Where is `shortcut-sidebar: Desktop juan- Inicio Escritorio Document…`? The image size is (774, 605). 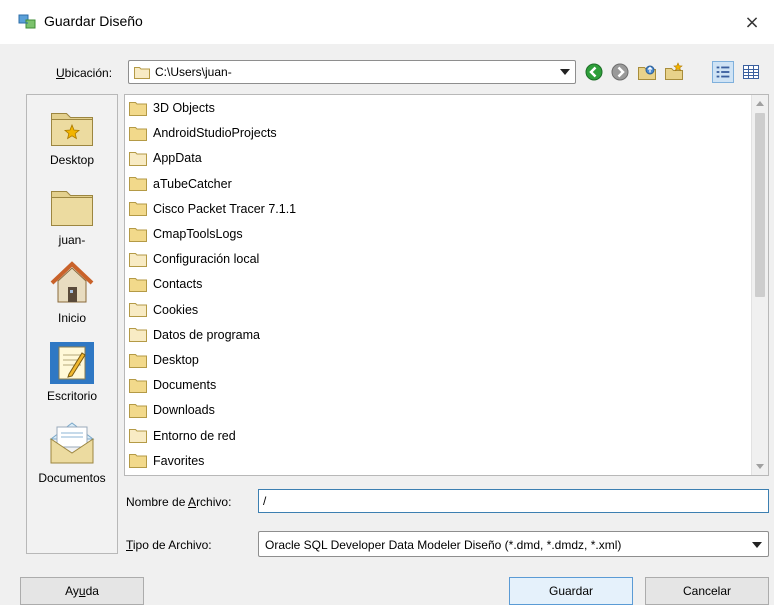 shortcut-sidebar: Desktop juan- Inicio Escritorio Document… is located at coordinates (72, 324).